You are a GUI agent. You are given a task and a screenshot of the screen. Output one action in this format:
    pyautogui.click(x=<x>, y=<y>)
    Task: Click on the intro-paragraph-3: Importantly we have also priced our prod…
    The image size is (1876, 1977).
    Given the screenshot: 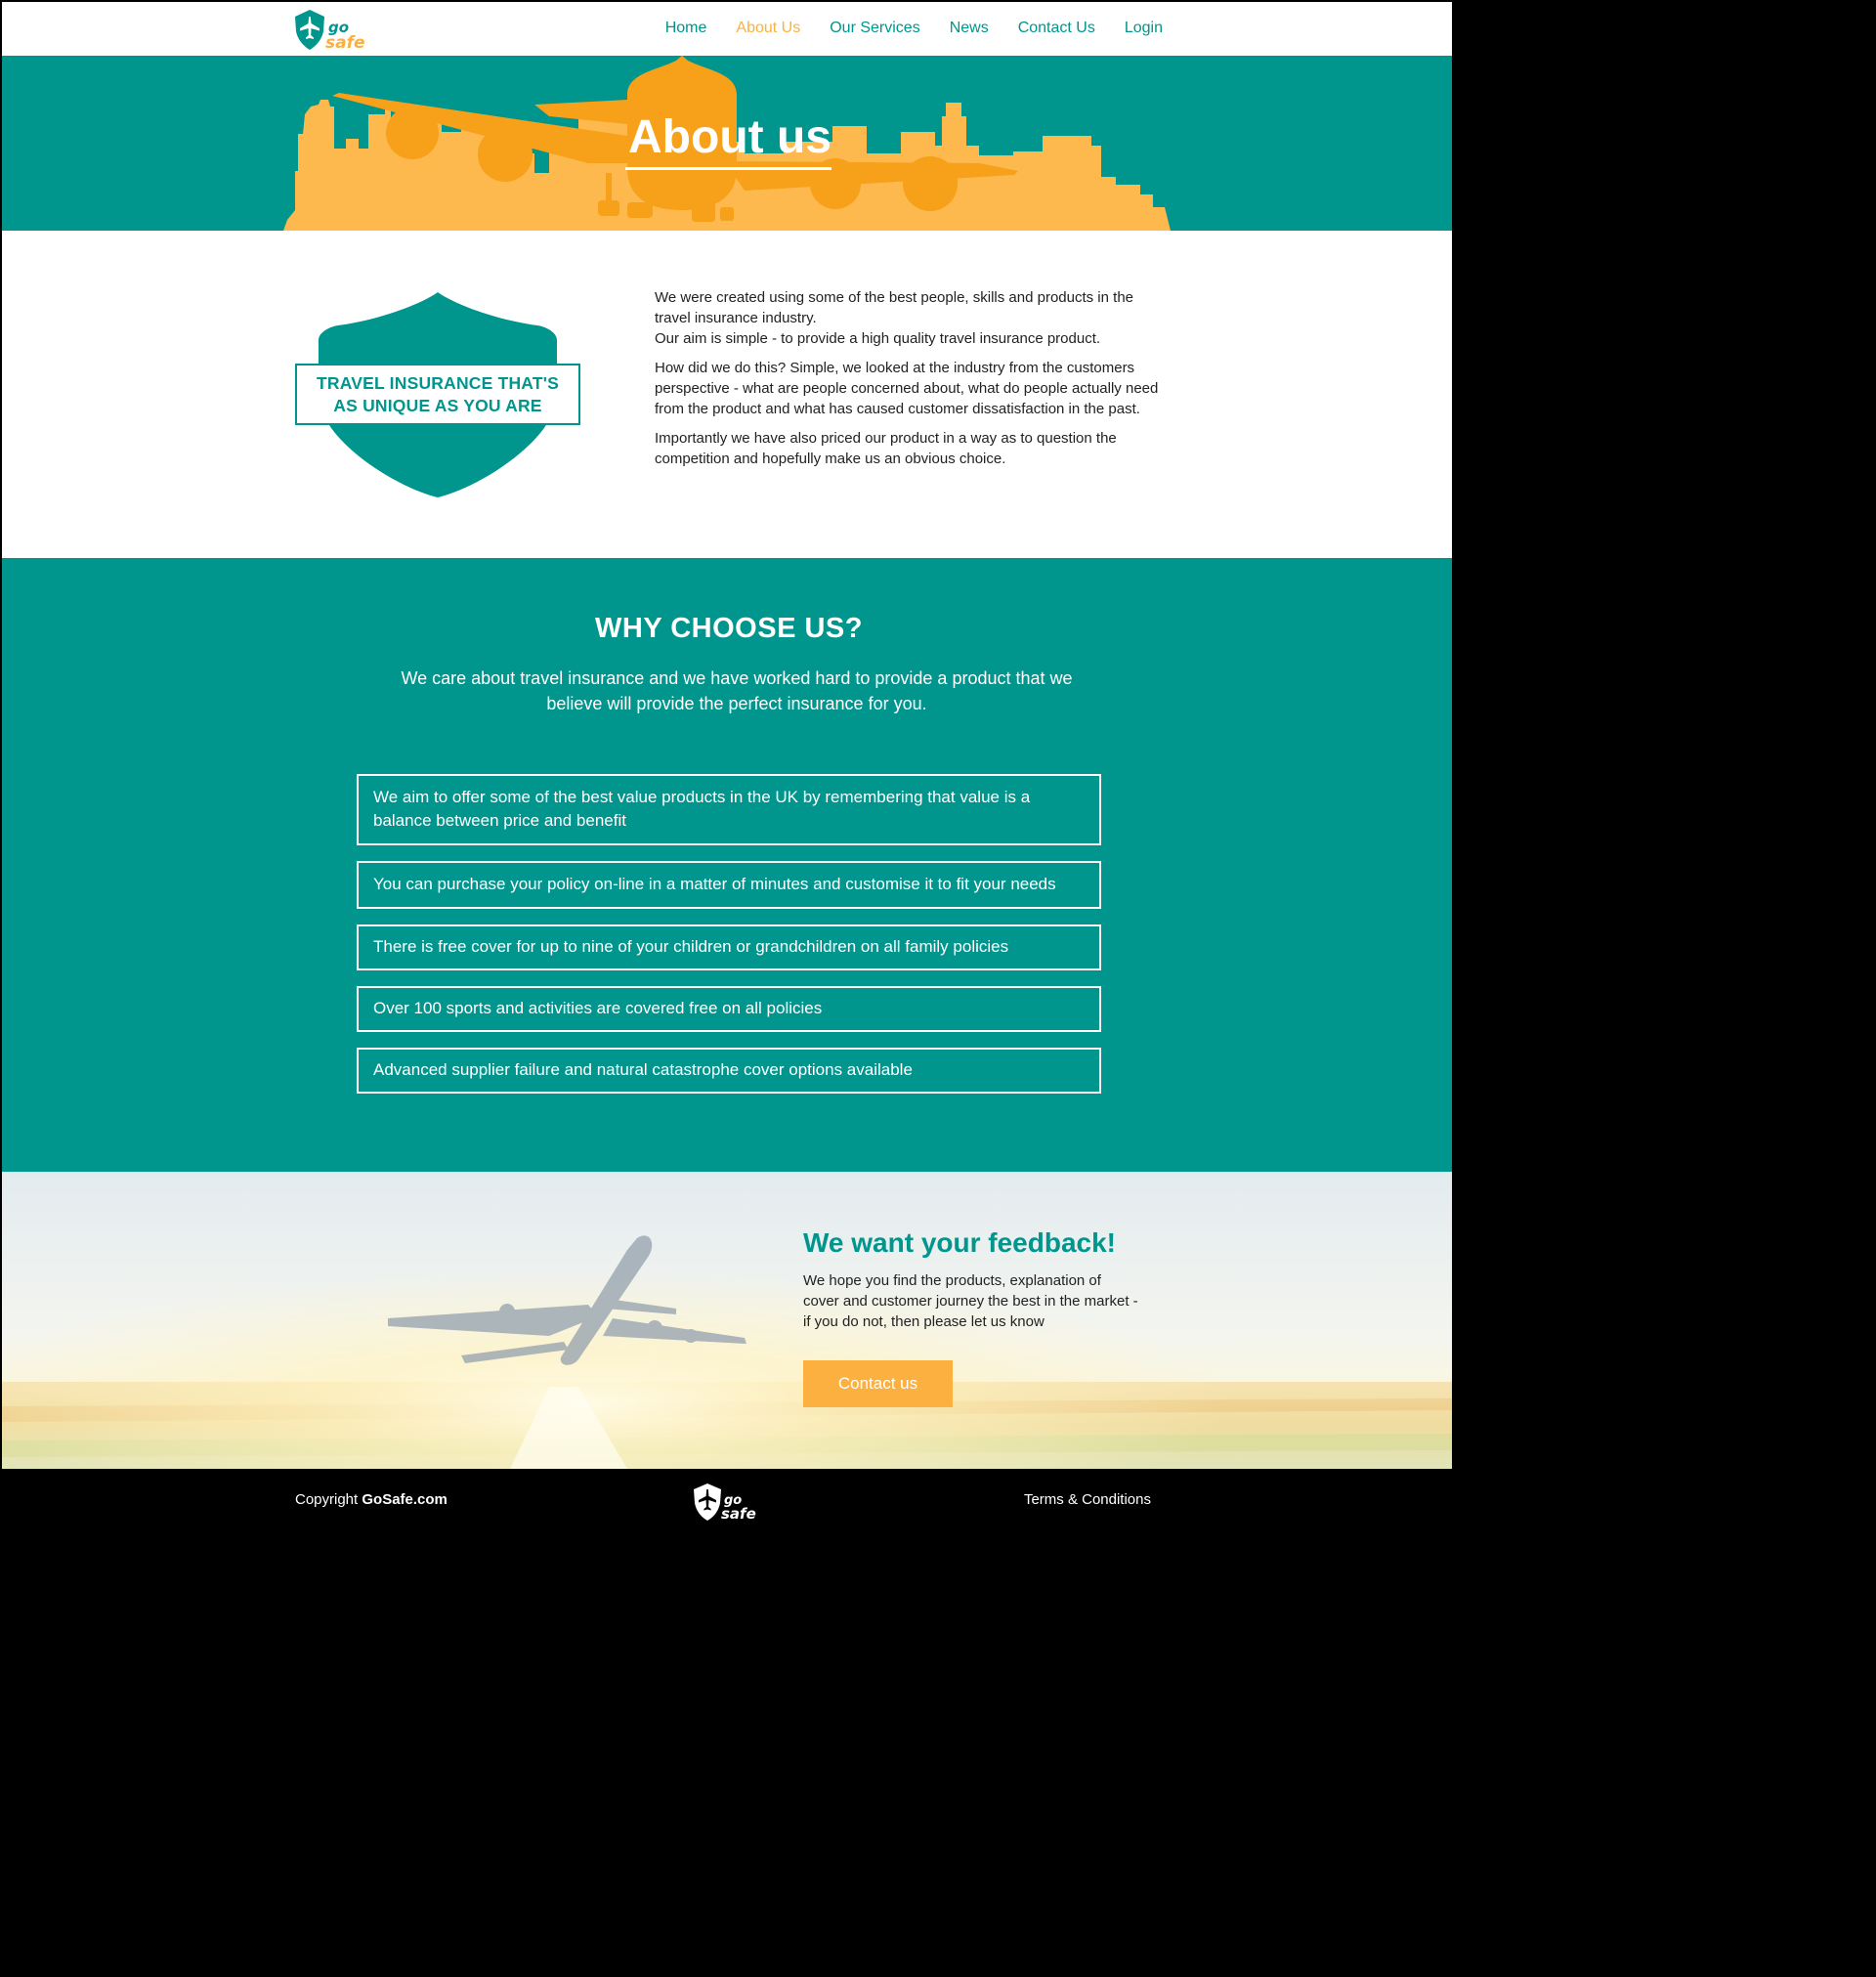 What is the action you would take?
    pyautogui.click(x=886, y=448)
    